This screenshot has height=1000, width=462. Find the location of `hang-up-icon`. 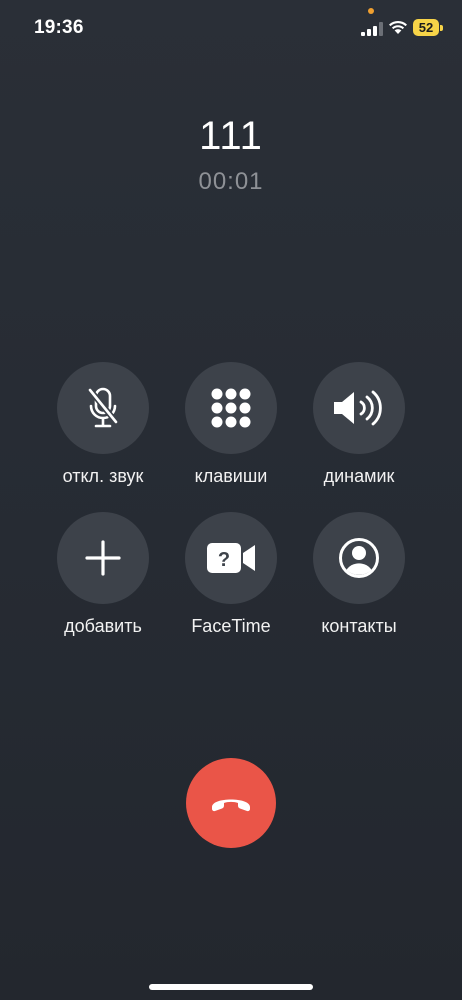

hang-up-icon is located at coordinates (231, 805).